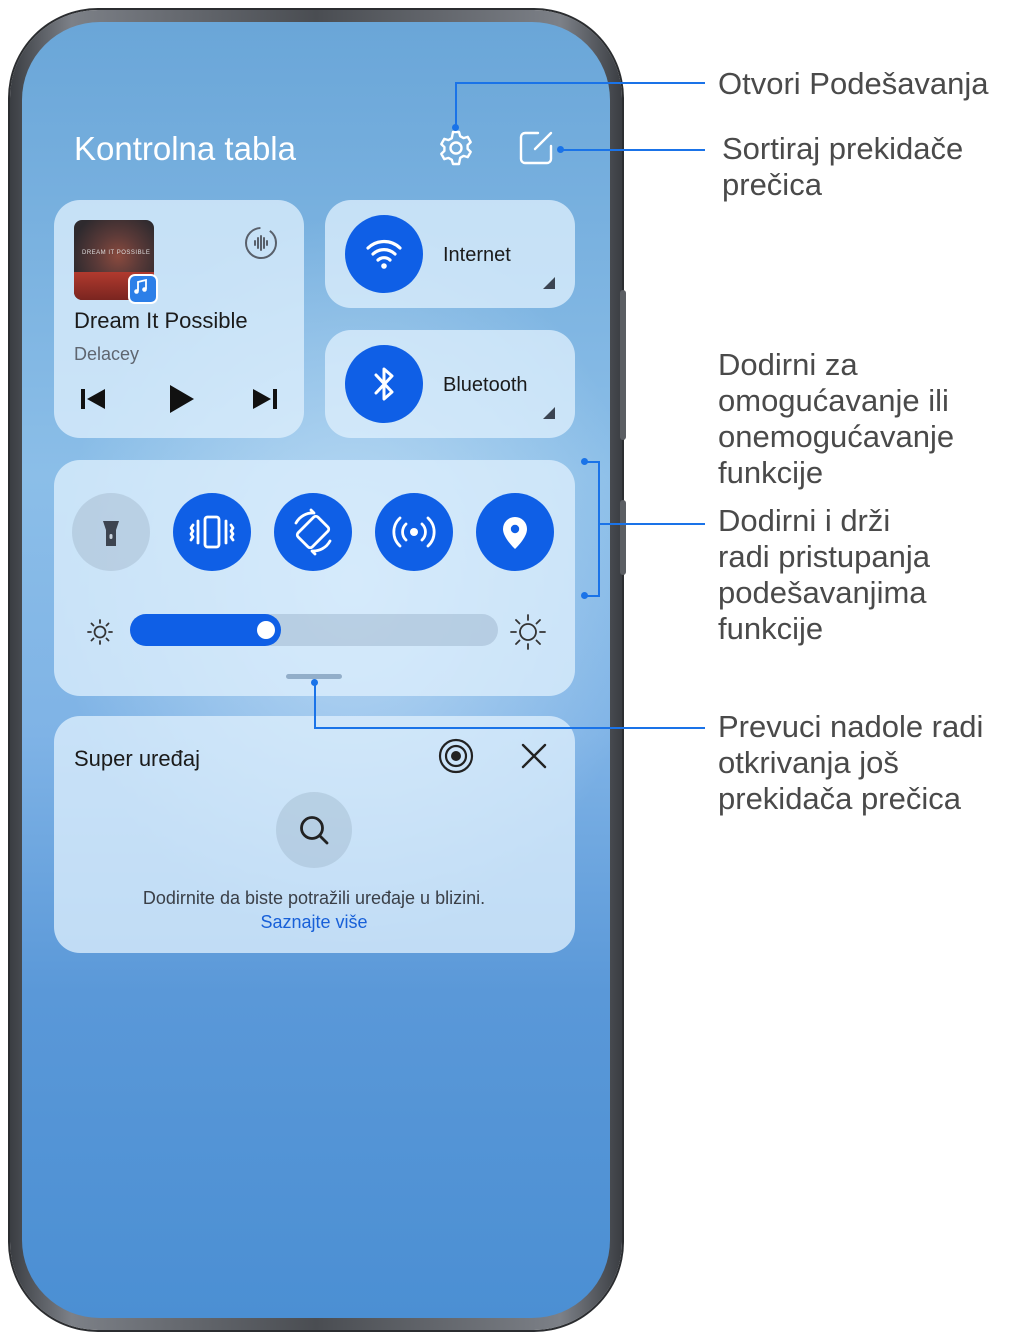 The width and height of the screenshot is (1016, 1335). Describe the element at coordinates (185, 148) in the screenshot. I see `page-title: Kontrolna tabla` at that location.